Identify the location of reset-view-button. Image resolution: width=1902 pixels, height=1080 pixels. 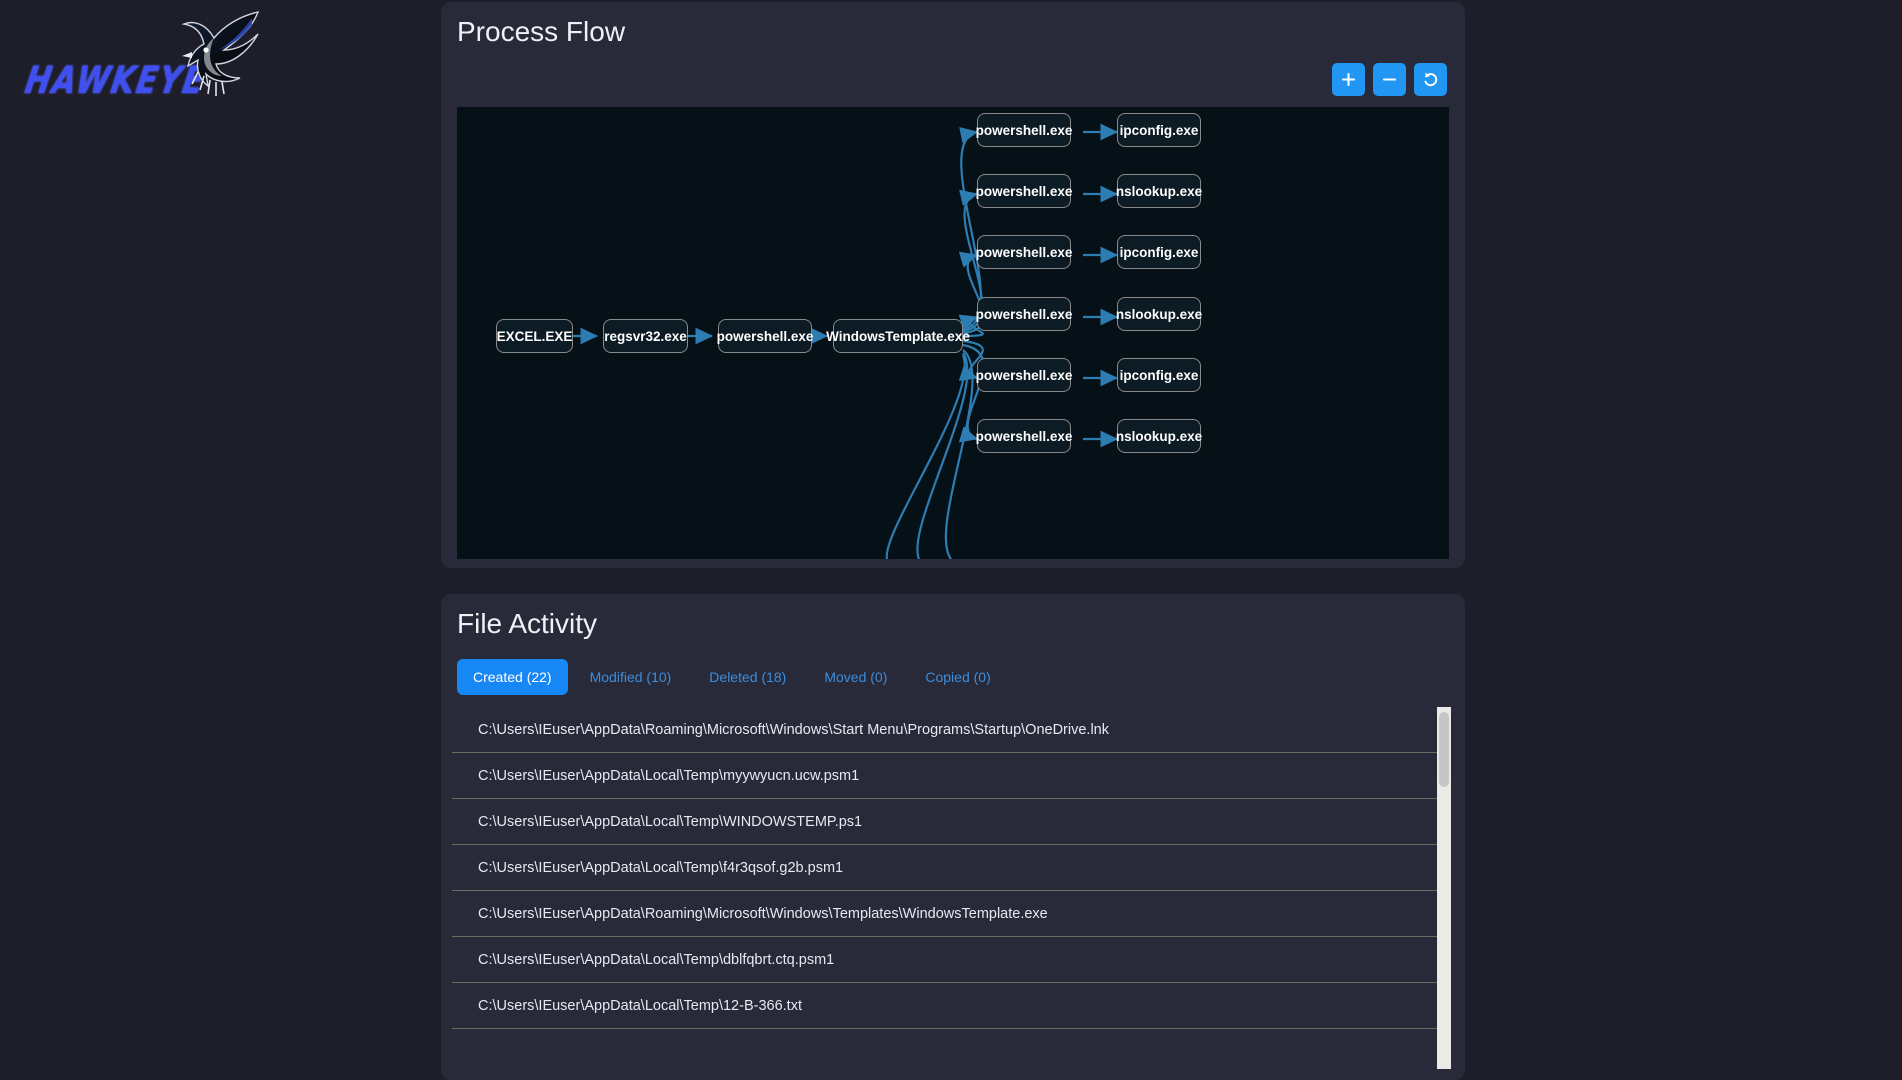
(1430, 79).